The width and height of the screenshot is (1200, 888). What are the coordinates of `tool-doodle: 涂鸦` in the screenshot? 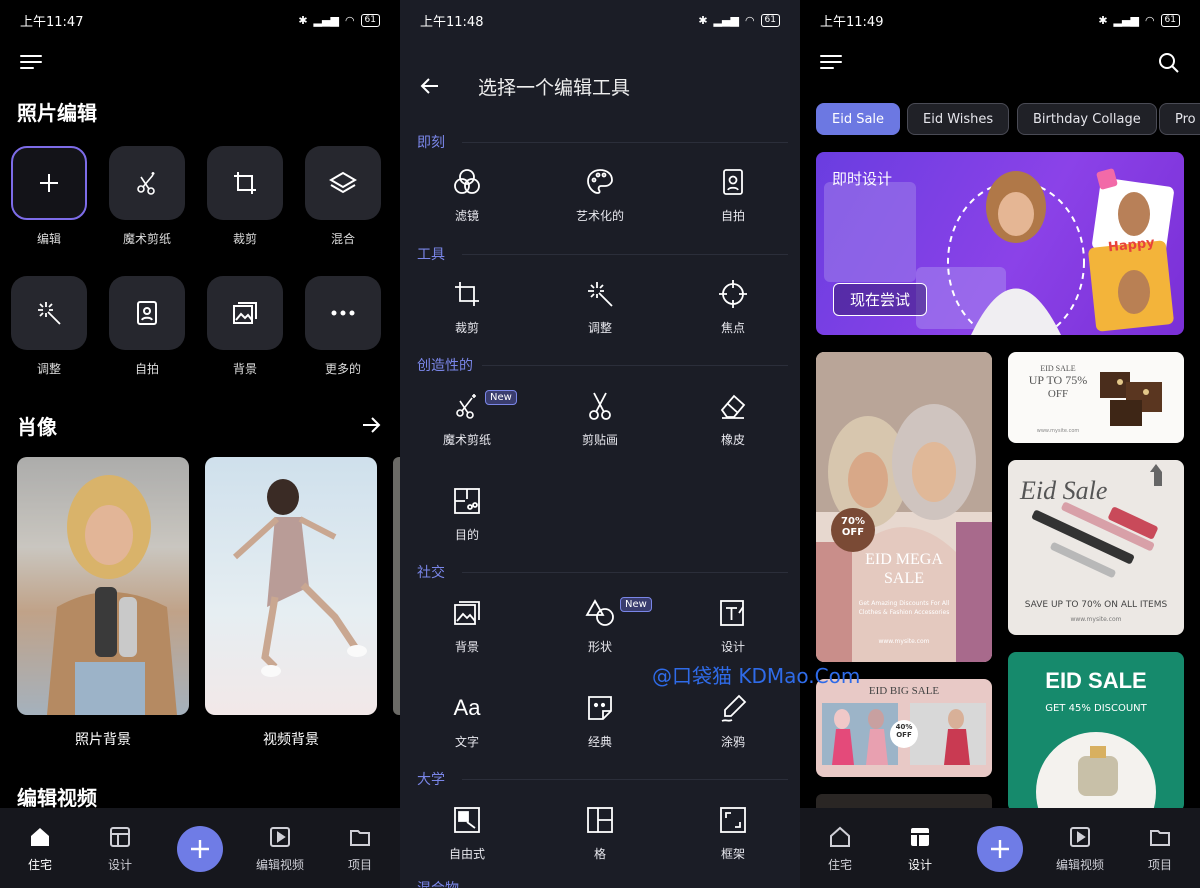 It's located at (733, 721).